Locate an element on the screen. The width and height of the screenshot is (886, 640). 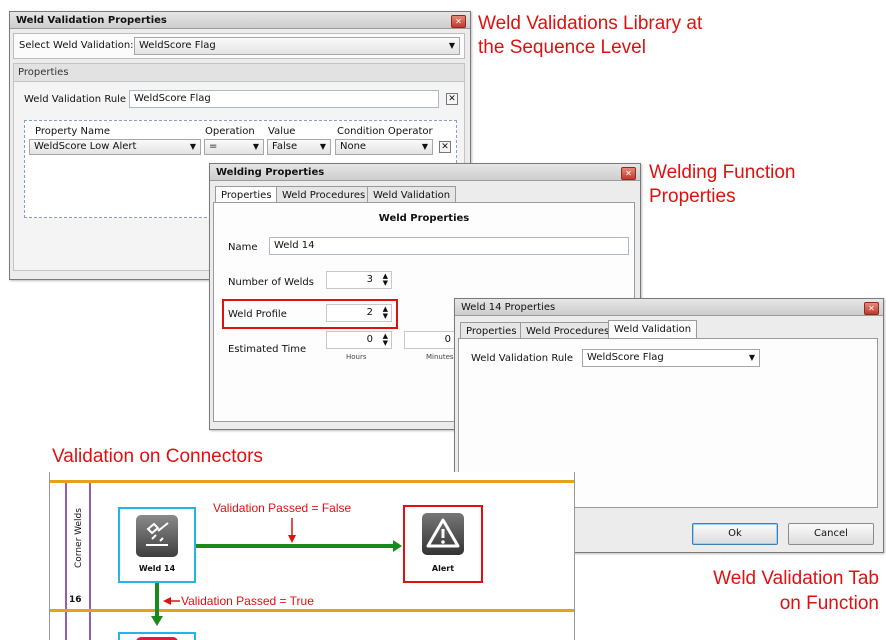
value-select: False ▼ is located at coordinates (299, 147).